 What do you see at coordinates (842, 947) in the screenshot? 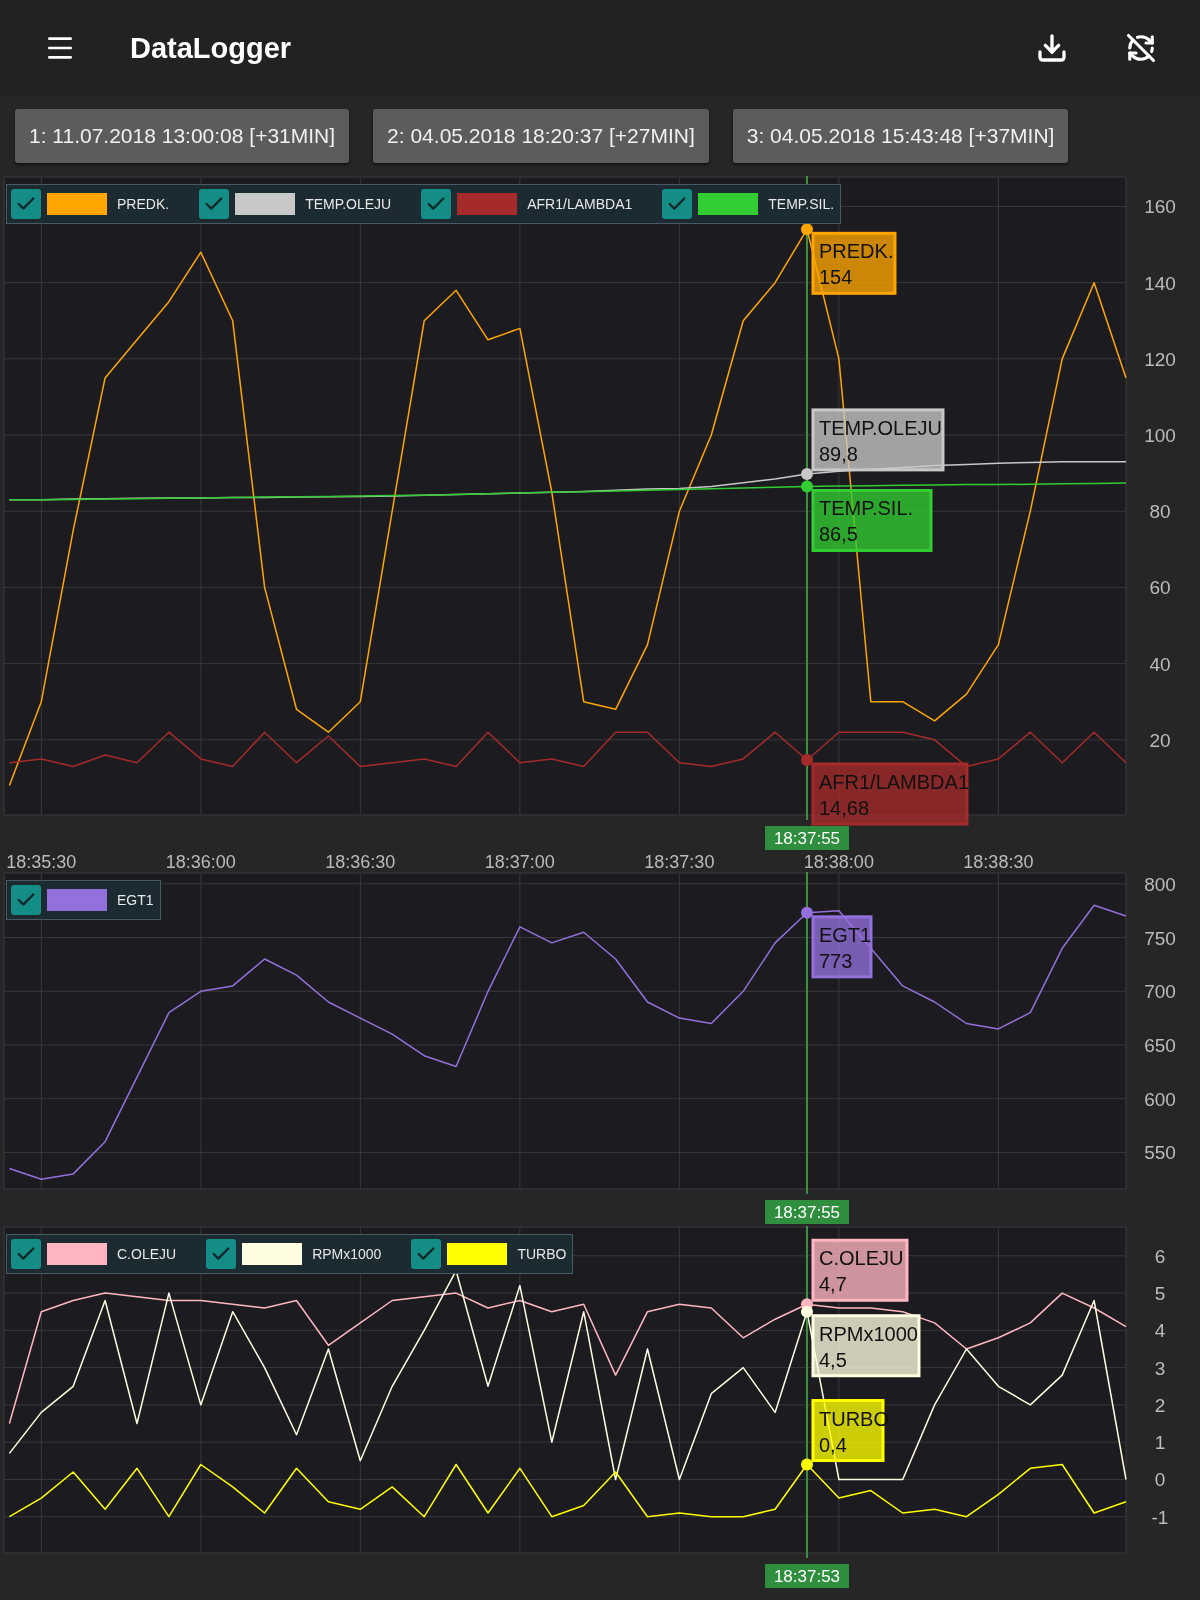
I see `readout-tooltip: EGT1 773` at bounding box center [842, 947].